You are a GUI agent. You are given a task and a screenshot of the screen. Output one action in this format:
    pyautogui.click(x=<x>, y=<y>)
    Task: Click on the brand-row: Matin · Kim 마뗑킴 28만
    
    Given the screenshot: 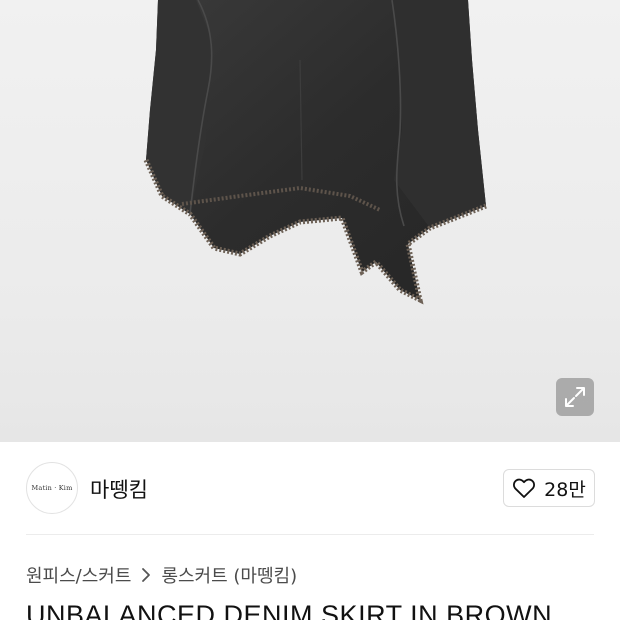 What is the action you would take?
    pyautogui.click(x=310, y=488)
    